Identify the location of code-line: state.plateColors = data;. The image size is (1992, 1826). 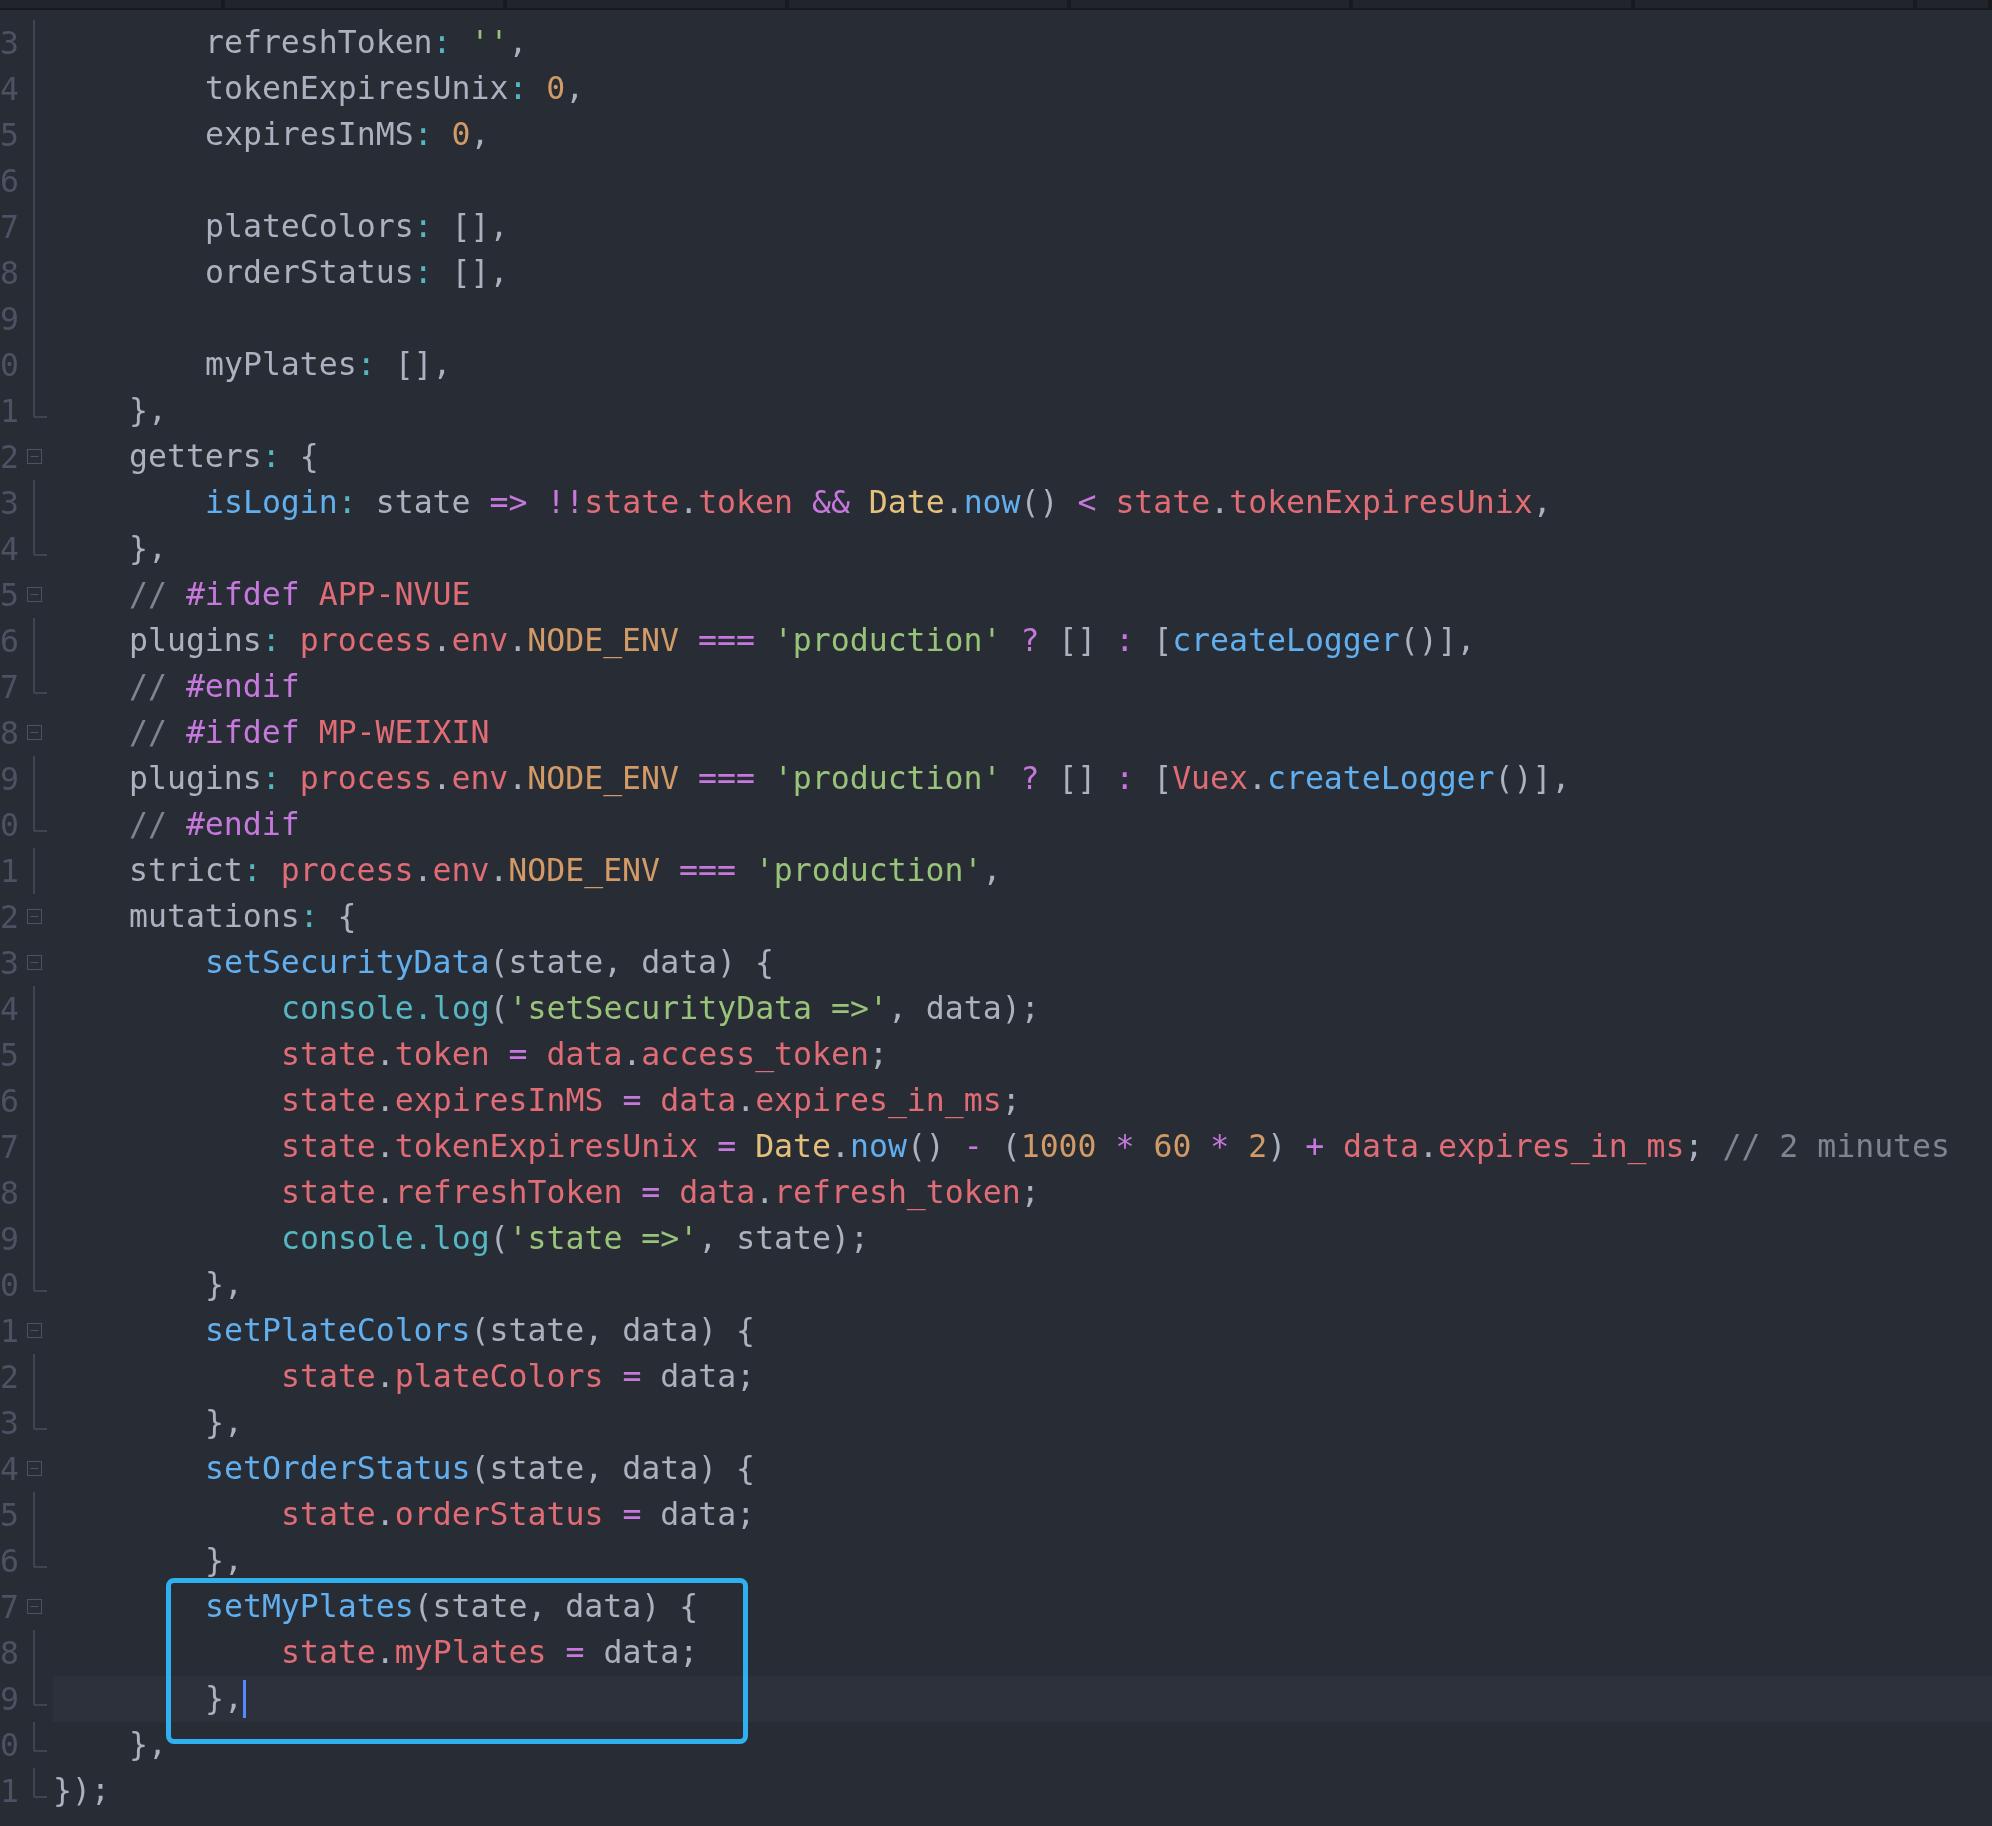
(518, 1377).